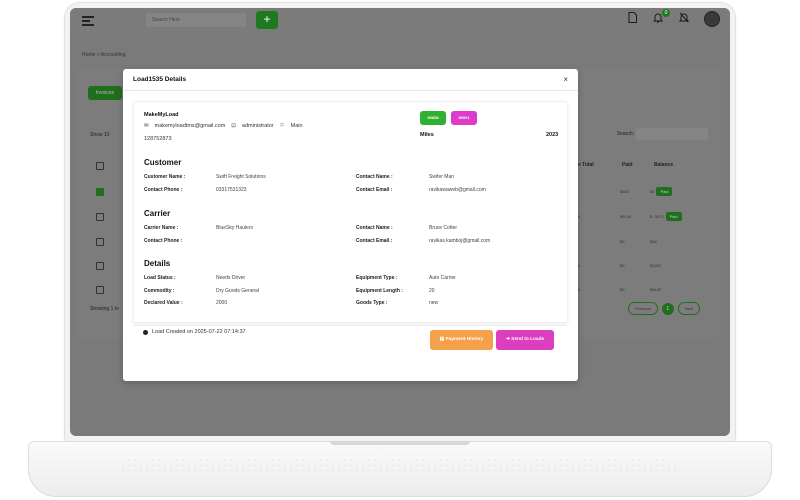 This screenshot has height=500, width=800. I want to click on add-button: +, so click(267, 20).